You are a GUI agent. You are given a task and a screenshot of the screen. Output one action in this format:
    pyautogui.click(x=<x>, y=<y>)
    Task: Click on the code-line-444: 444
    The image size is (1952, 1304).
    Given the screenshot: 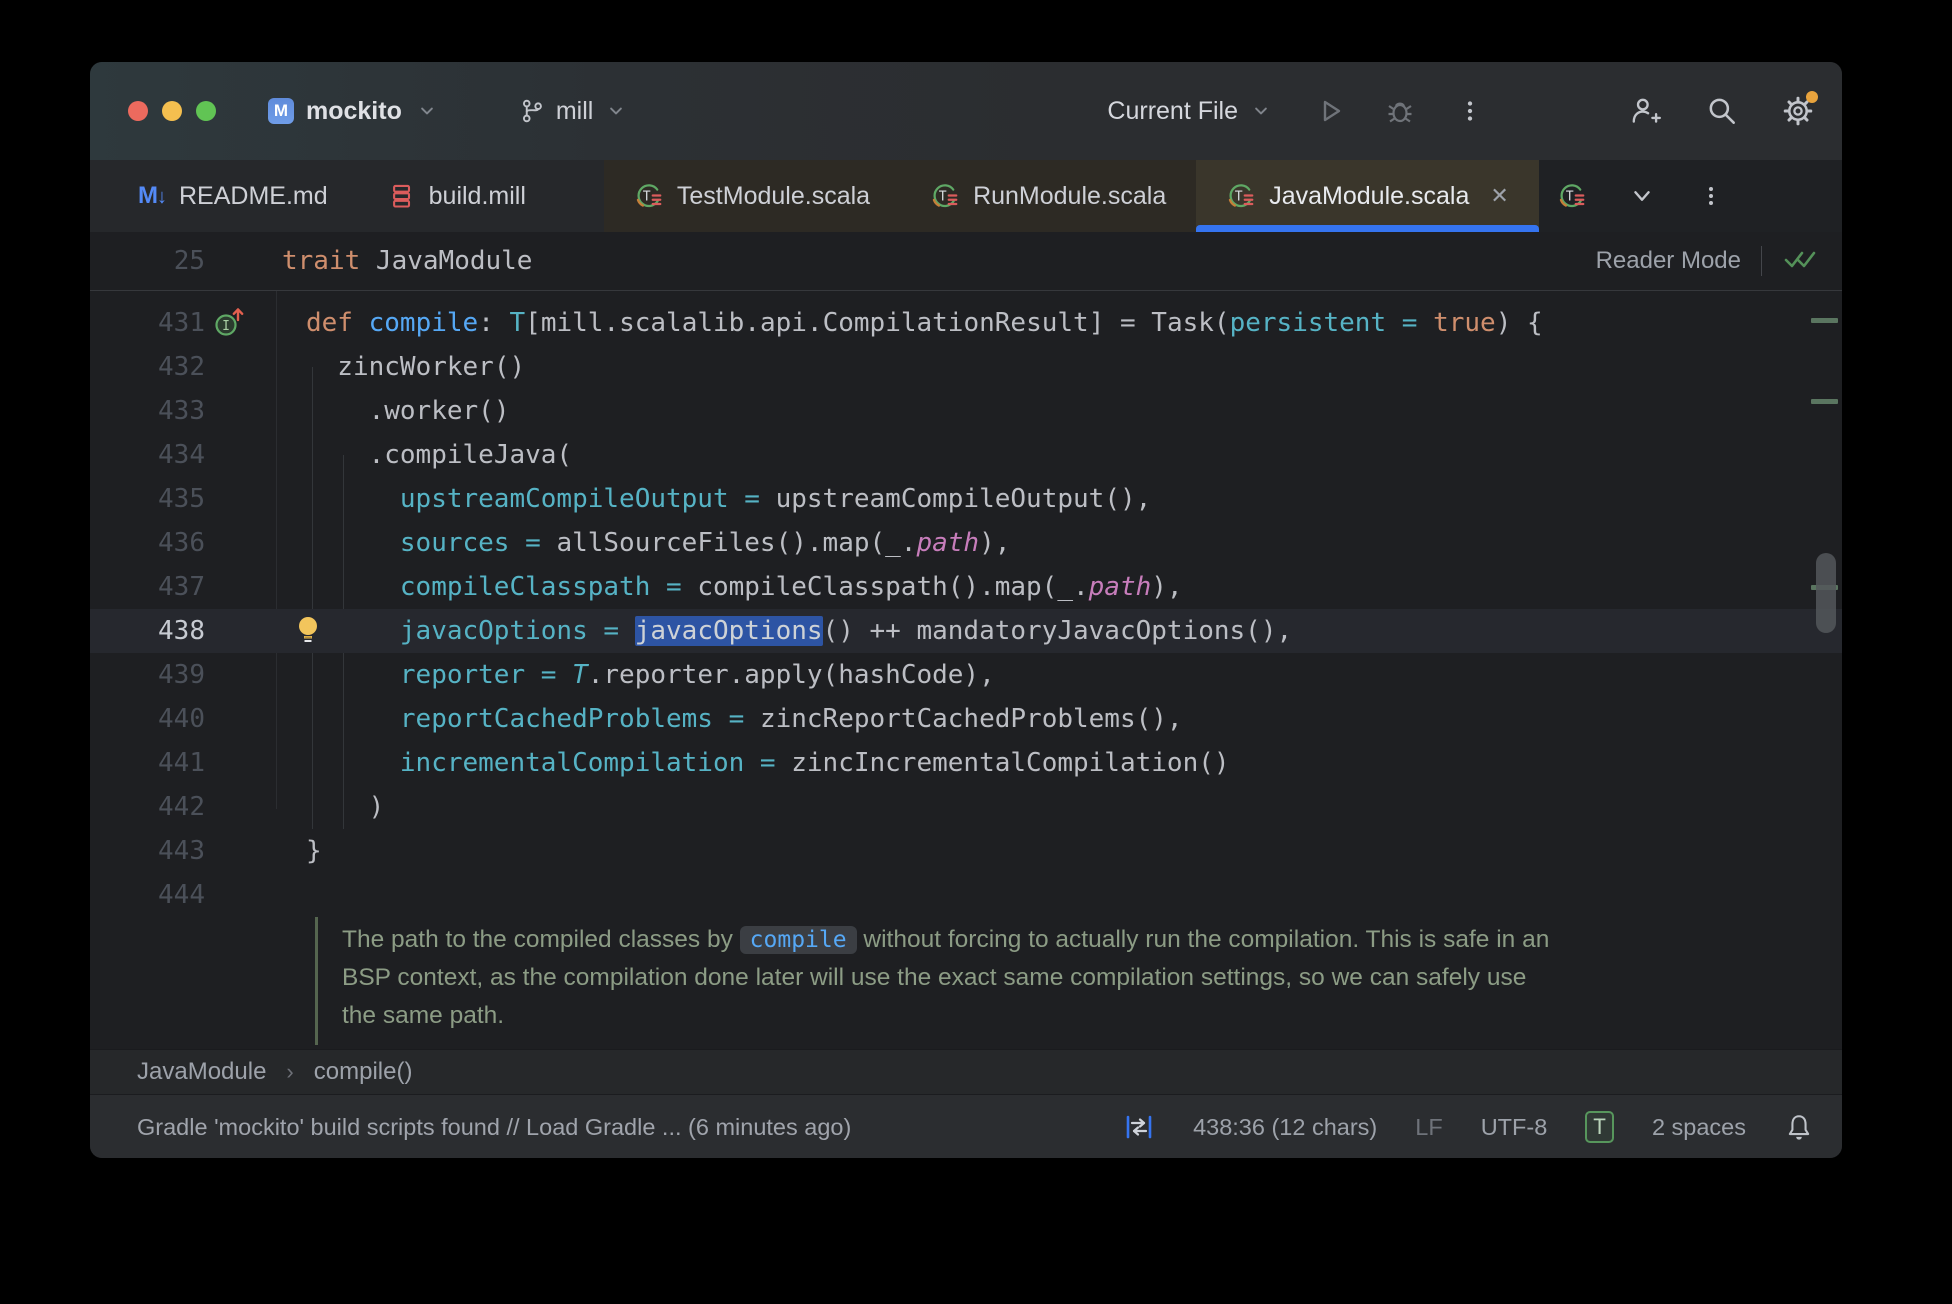 What is the action you would take?
    pyautogui.click(x=966, y=895)
    